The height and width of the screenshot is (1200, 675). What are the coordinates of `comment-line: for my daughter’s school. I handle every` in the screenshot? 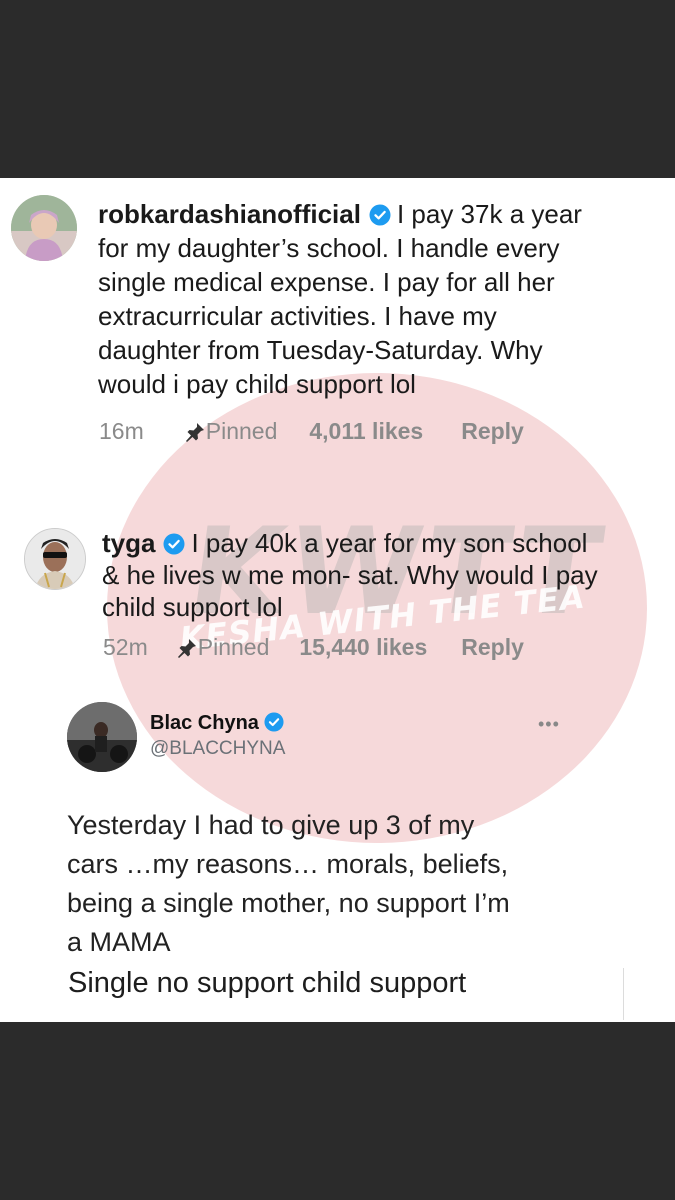 It's located at (329, 248).